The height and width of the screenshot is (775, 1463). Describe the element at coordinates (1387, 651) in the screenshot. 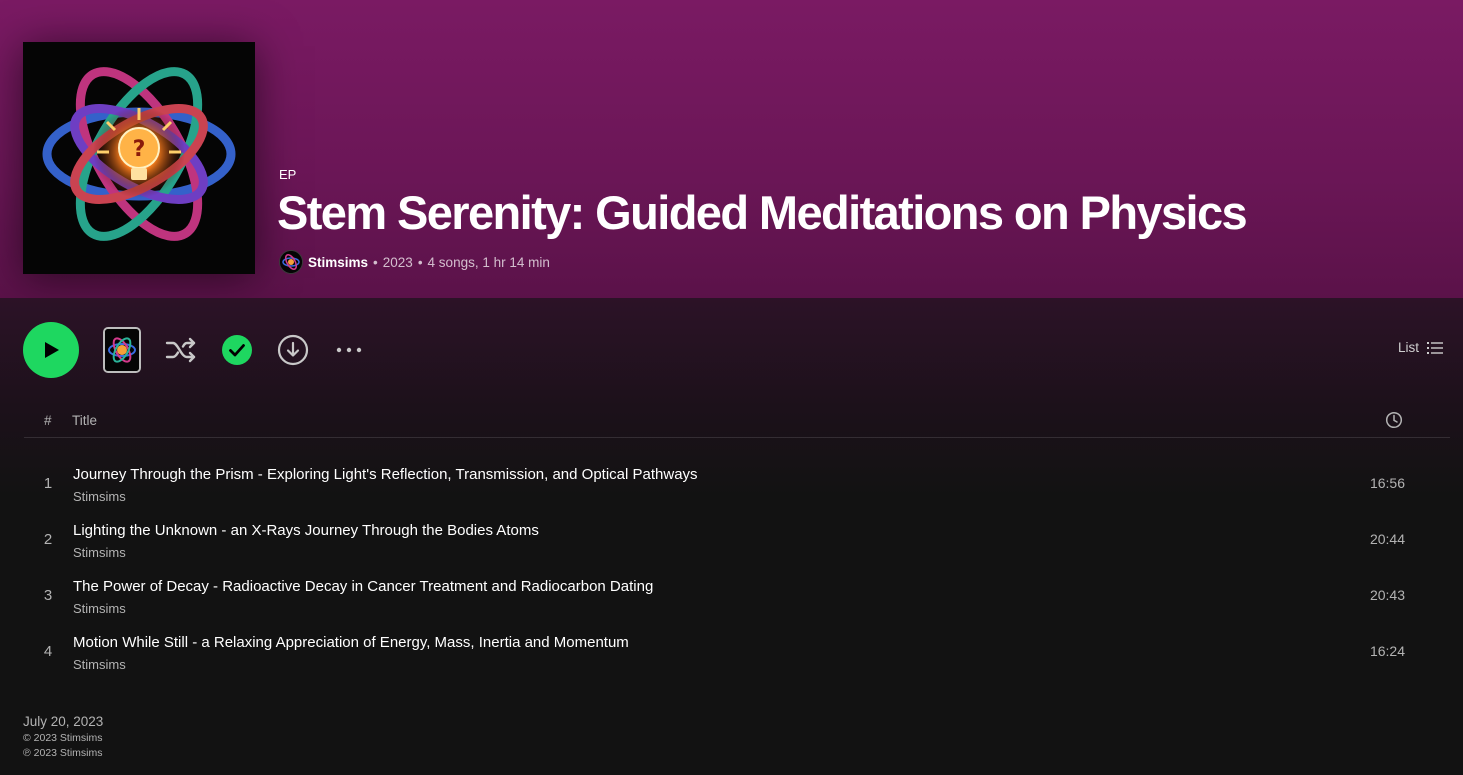

I see `track-duration: 16:24` at that location.